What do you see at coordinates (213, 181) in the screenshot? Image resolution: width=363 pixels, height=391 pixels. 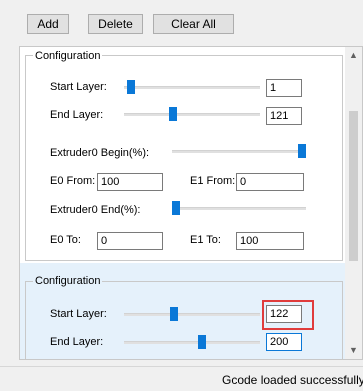 I see `e1-from-label: E1 From:` at bounding box center [213, 181].